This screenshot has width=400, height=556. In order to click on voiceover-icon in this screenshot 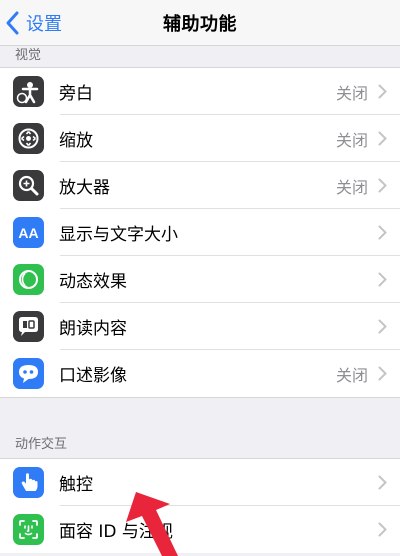, I will do `click(28, 91)`.